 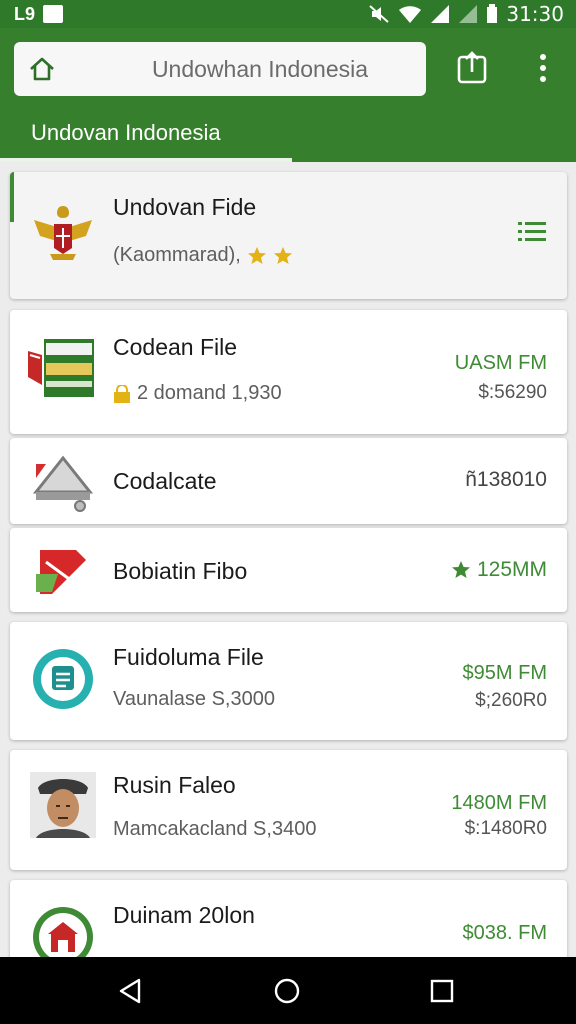 I want to click on item-subtitle: 2 domand 1,930, so click(x=197, y=393).